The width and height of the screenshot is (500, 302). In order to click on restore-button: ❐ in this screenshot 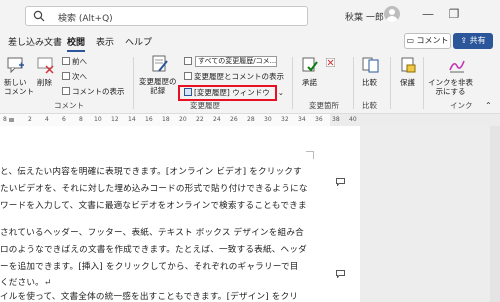, I will do `click(454, 14)`.